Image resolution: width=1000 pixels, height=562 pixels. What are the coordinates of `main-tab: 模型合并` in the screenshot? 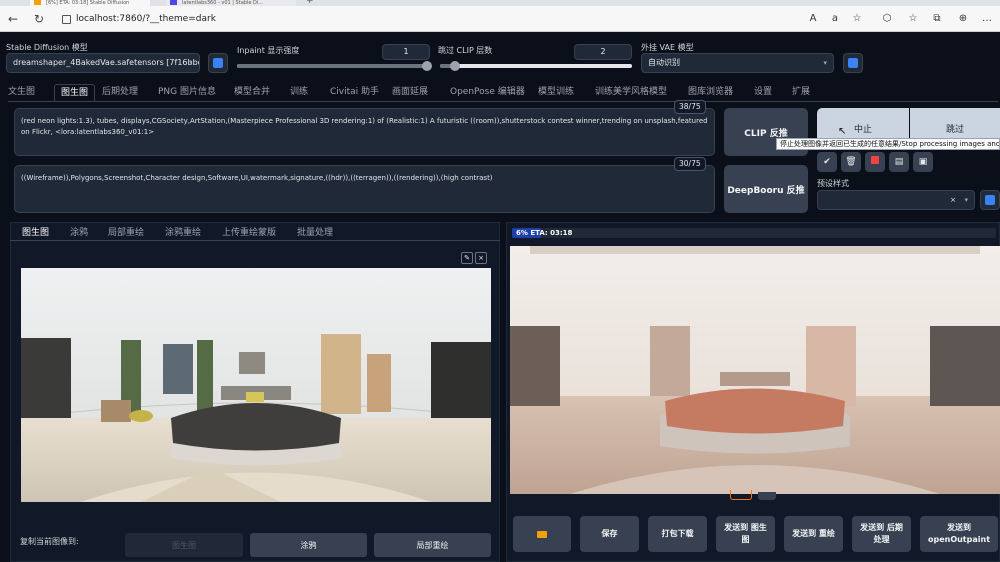 It's located at (252, 92).